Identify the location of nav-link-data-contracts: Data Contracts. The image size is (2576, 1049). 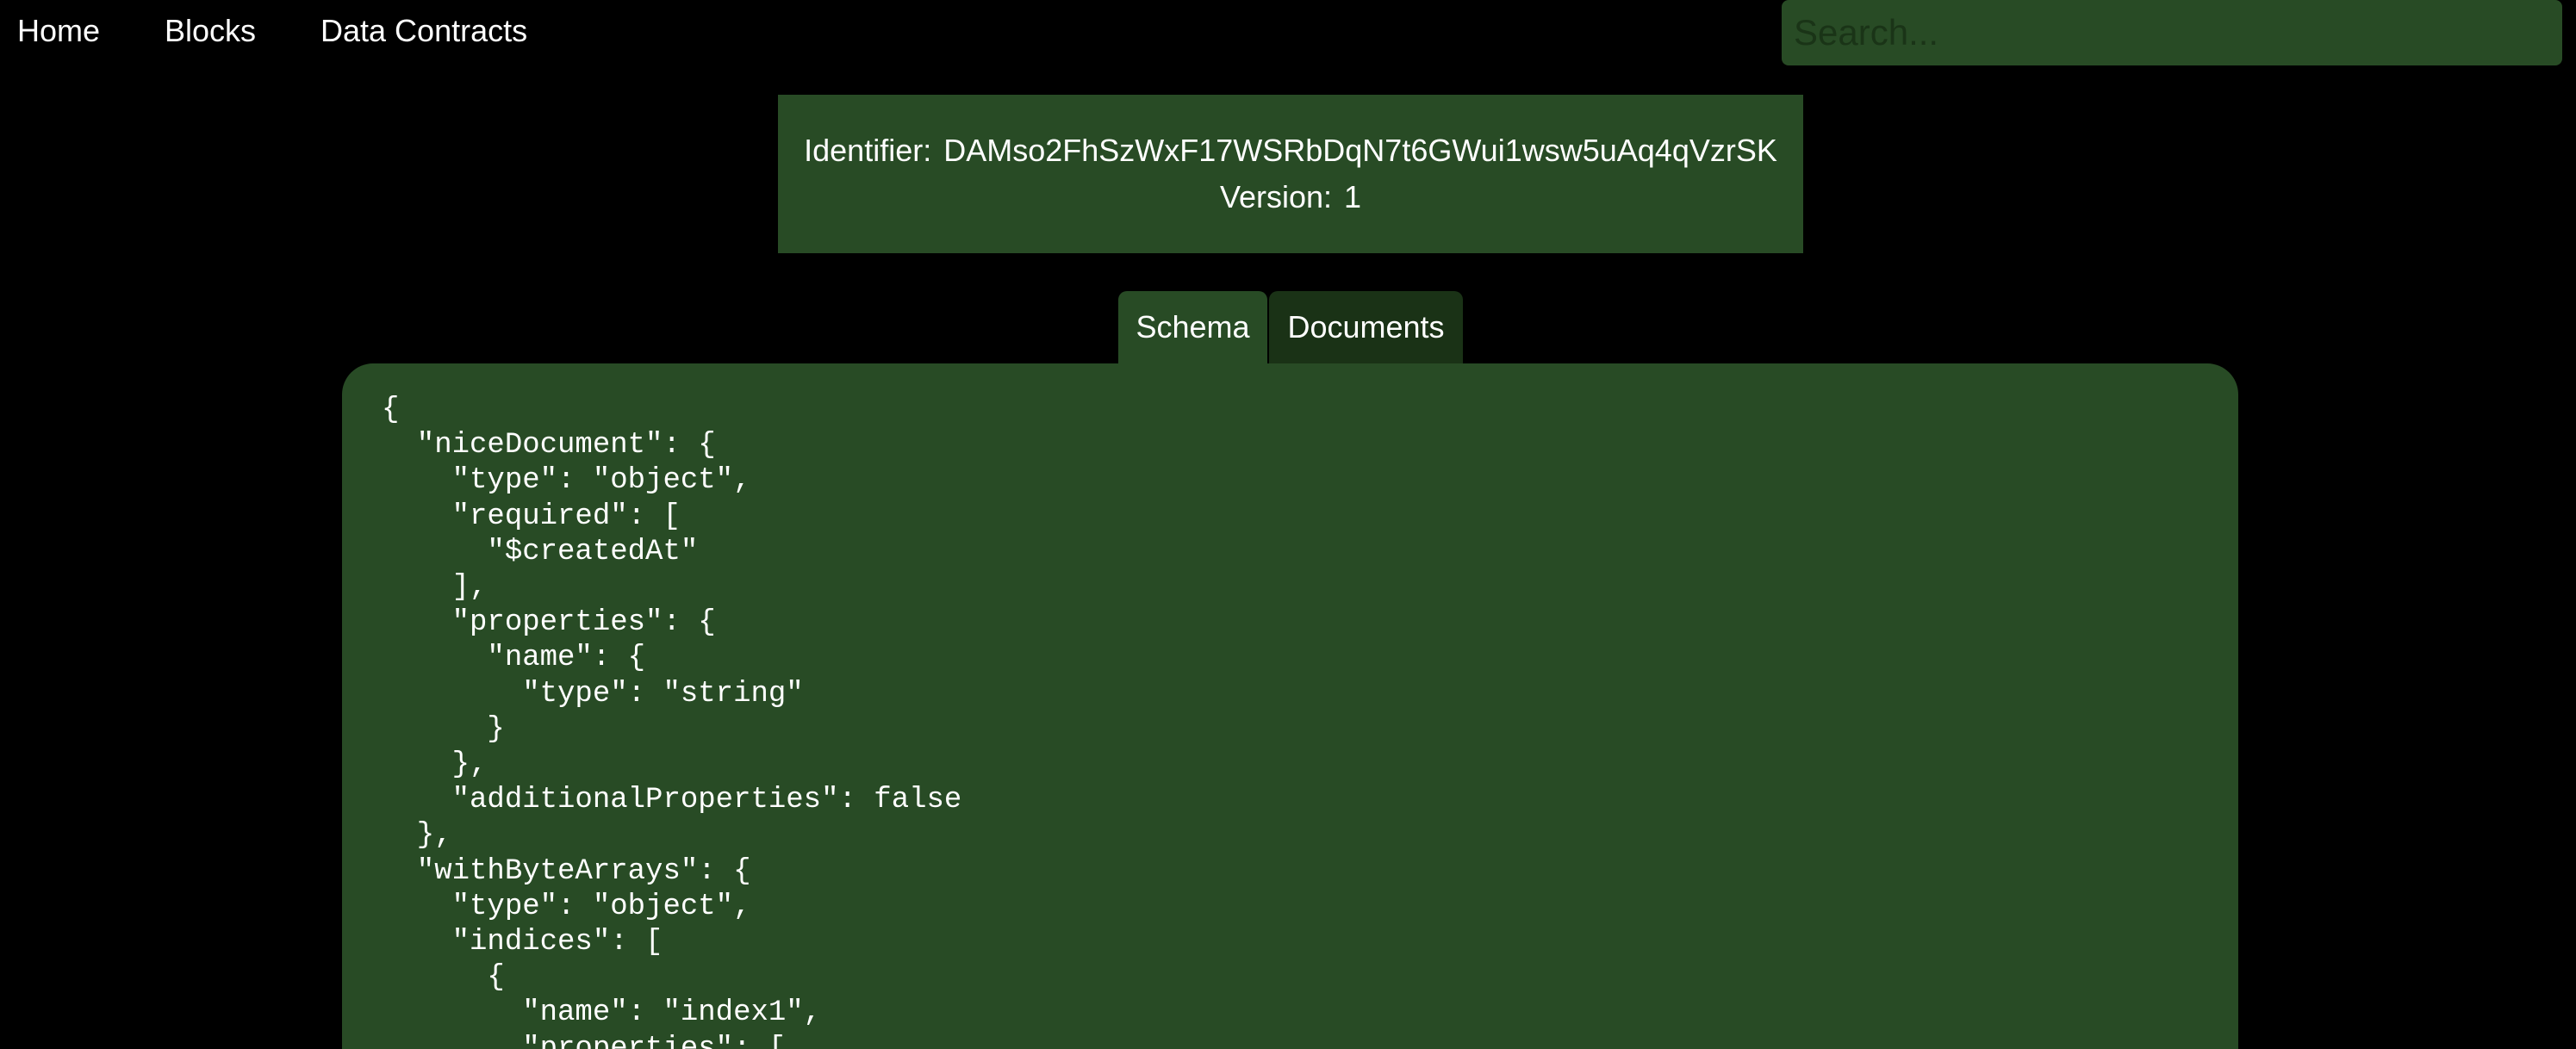
(424, 31).